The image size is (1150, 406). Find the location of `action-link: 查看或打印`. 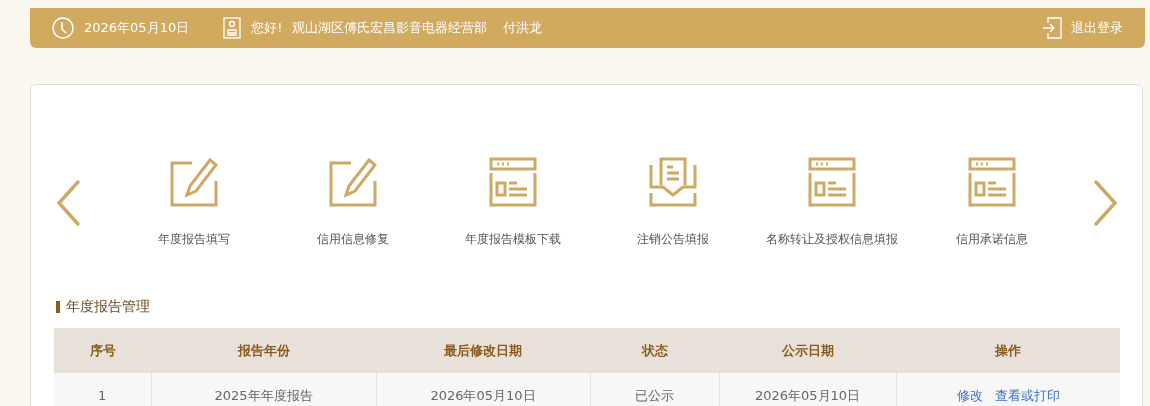

action-link: 查看或打印 is located at coordinates (1027, 395).